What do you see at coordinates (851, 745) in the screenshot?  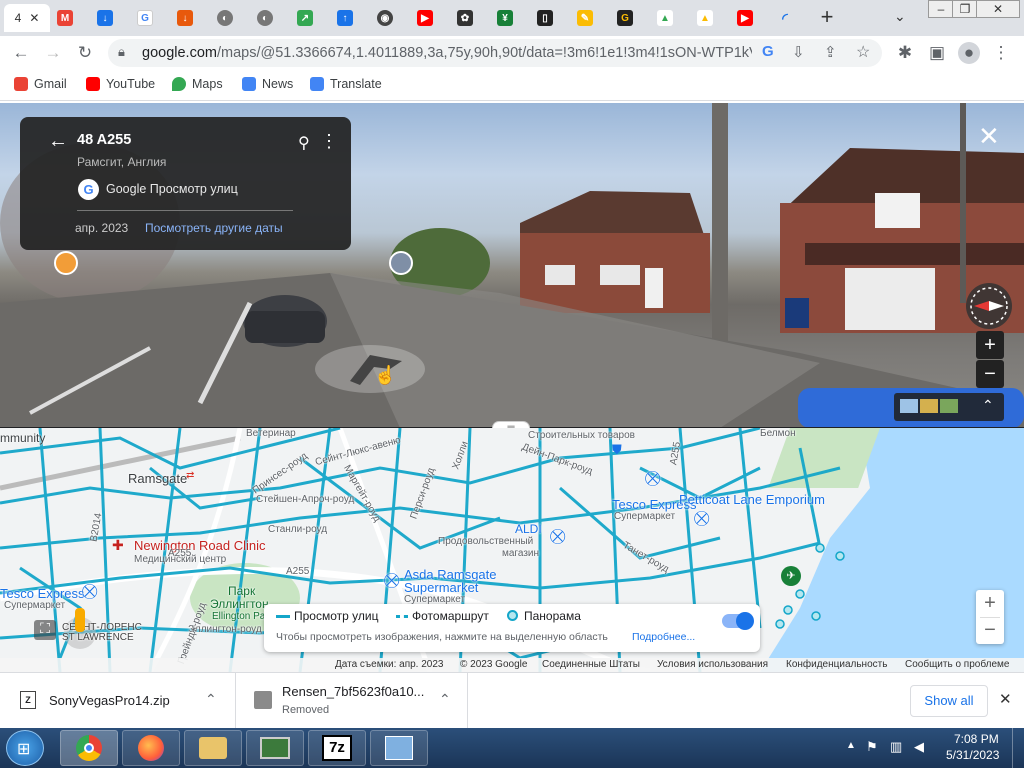 I see `tray-expand-icon: ▲` at bounding box center [851, 745].